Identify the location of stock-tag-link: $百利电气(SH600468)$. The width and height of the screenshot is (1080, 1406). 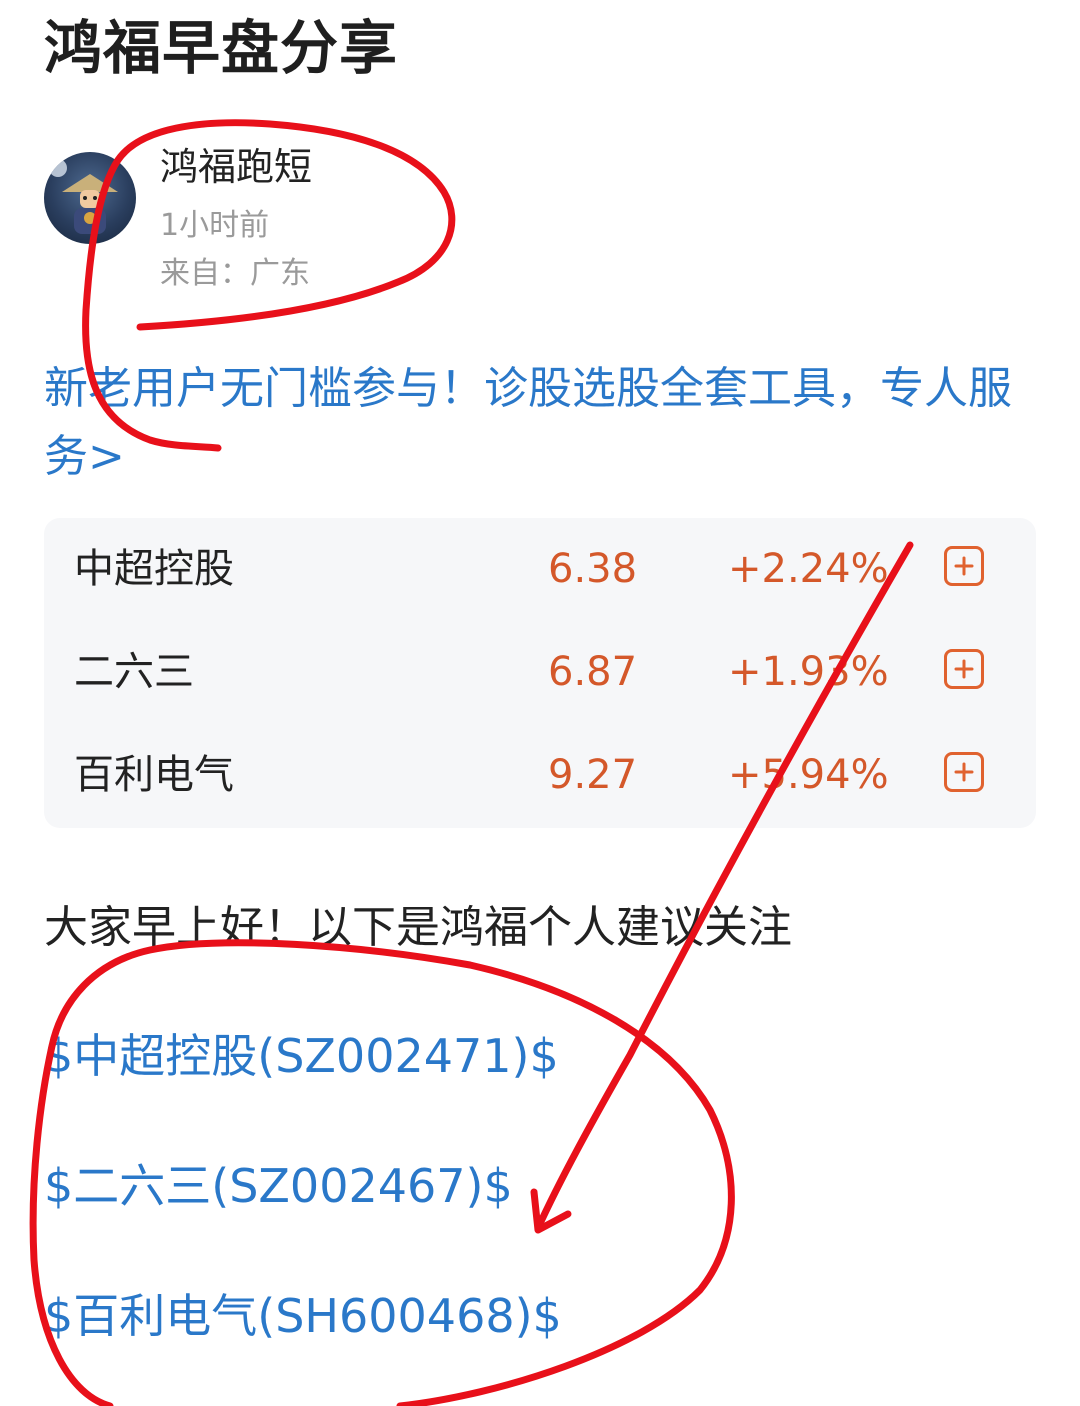
(303, 1316).